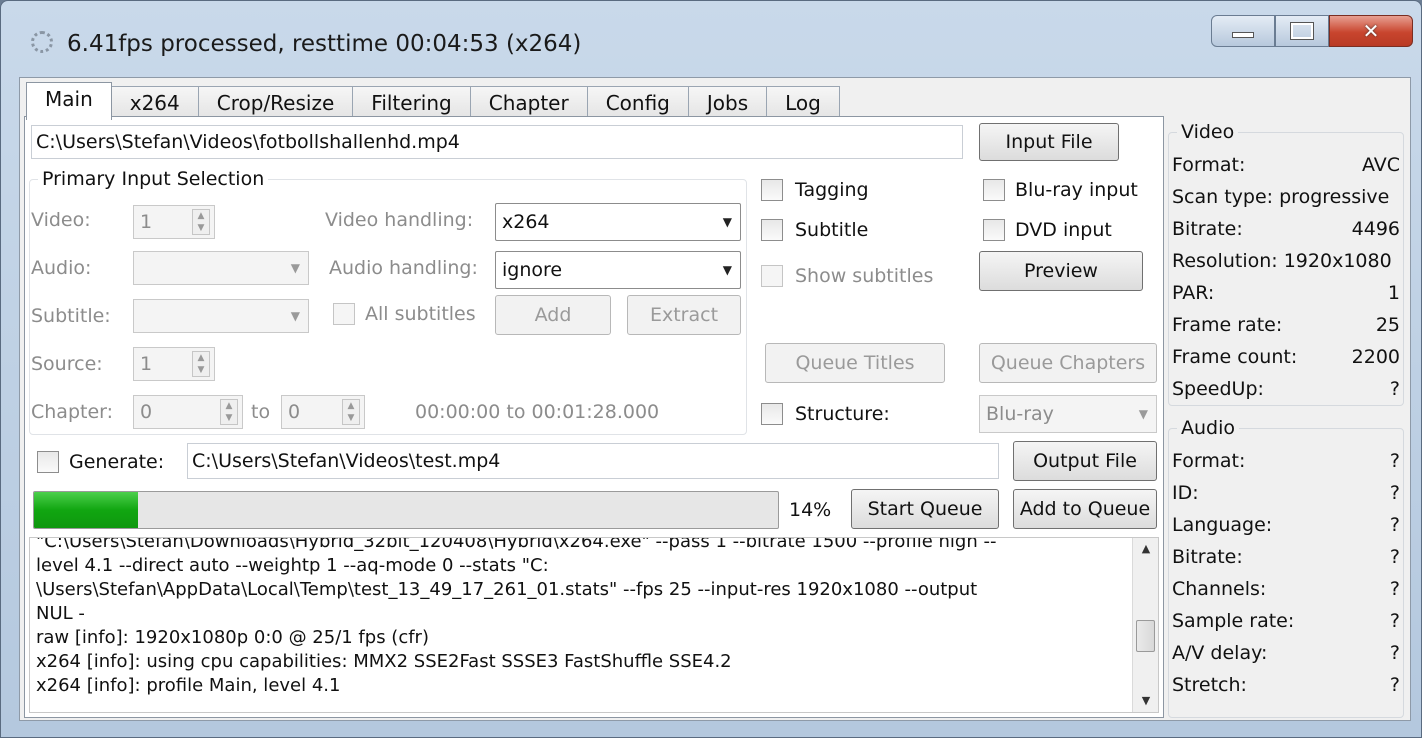 This screenshot has height=738, width=1422. I want to click on chapter-from-spinner: 0 ▲ ▼, so click(188, 412).